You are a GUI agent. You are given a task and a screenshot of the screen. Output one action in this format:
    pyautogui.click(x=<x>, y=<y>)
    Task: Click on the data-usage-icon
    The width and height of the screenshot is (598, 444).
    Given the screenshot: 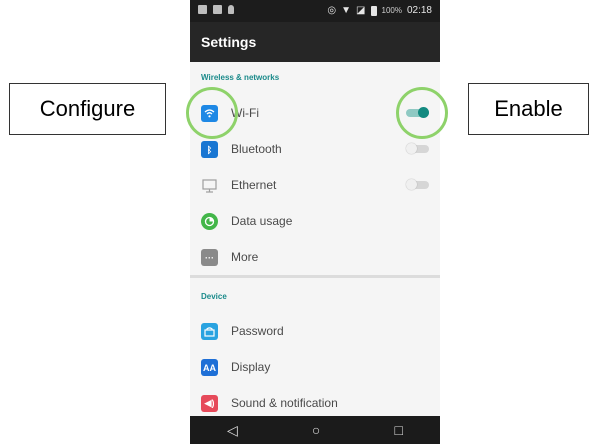 What is the action you would take?
    pyautogui.click(x=209, y=221)
    